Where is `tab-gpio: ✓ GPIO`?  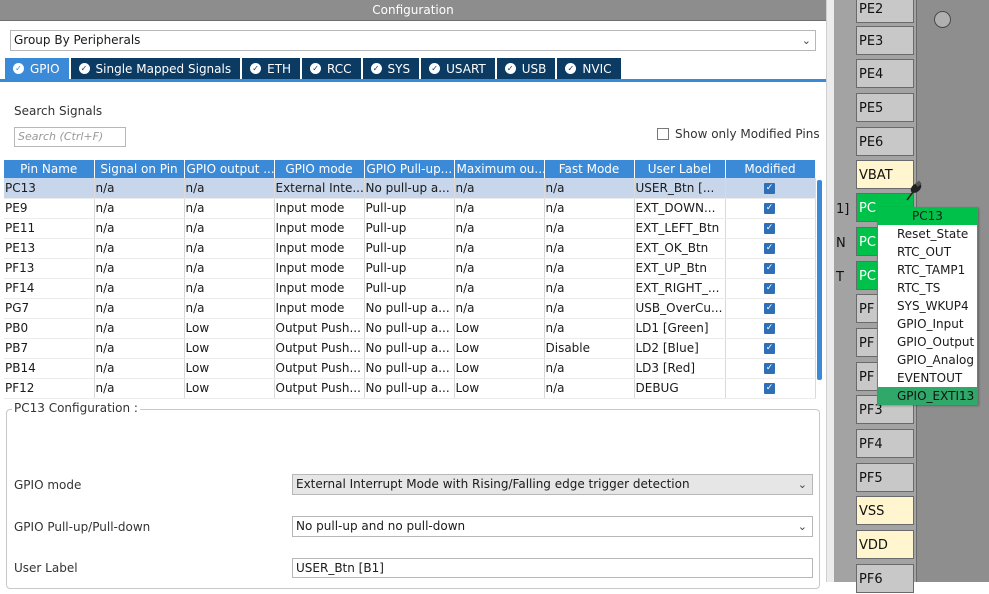 tab-gpio: ✓ GPIO is located at coordinates (38, 68).